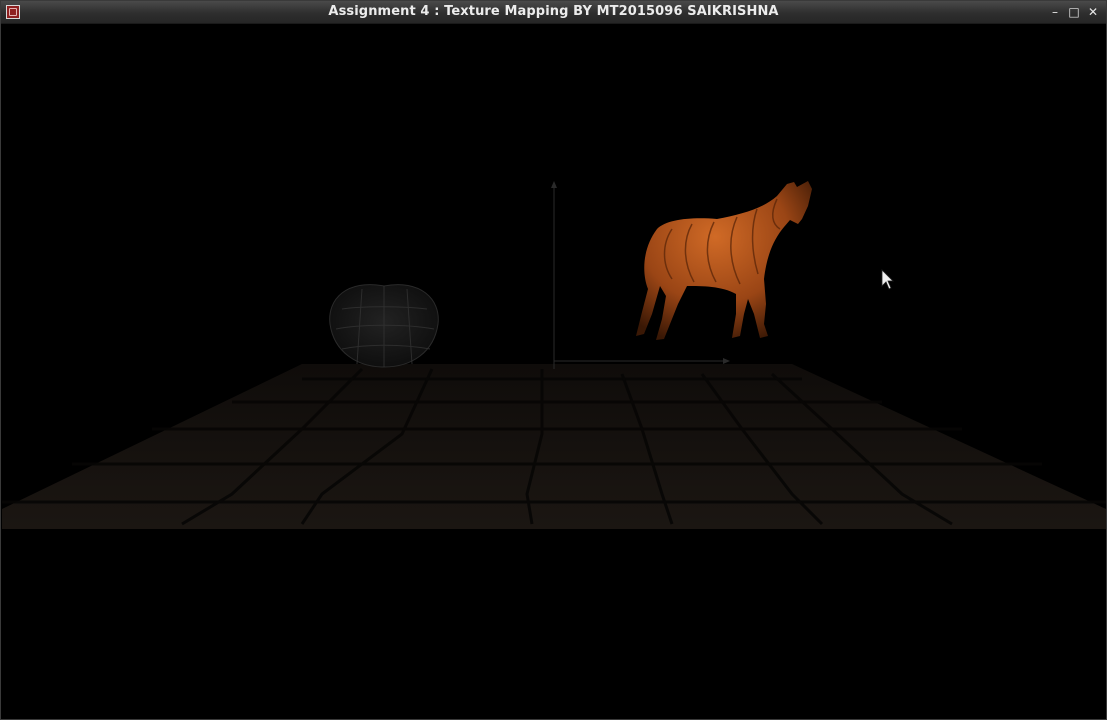  What do you see at coordinates (724, 260) in the screenshot?
I see `horse-model` at bounding box center [724, 260].